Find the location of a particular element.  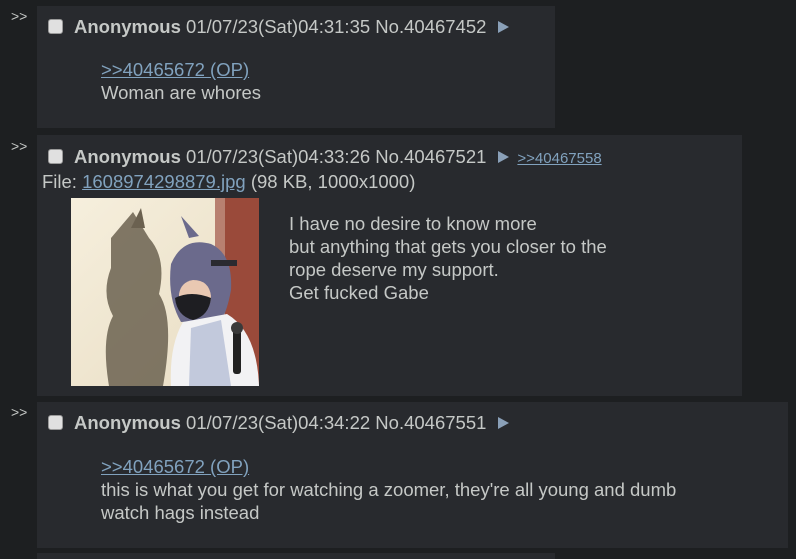

post-datetime: 01/07/23(Sat)04:34:22 is located at coordinates (278, 422).